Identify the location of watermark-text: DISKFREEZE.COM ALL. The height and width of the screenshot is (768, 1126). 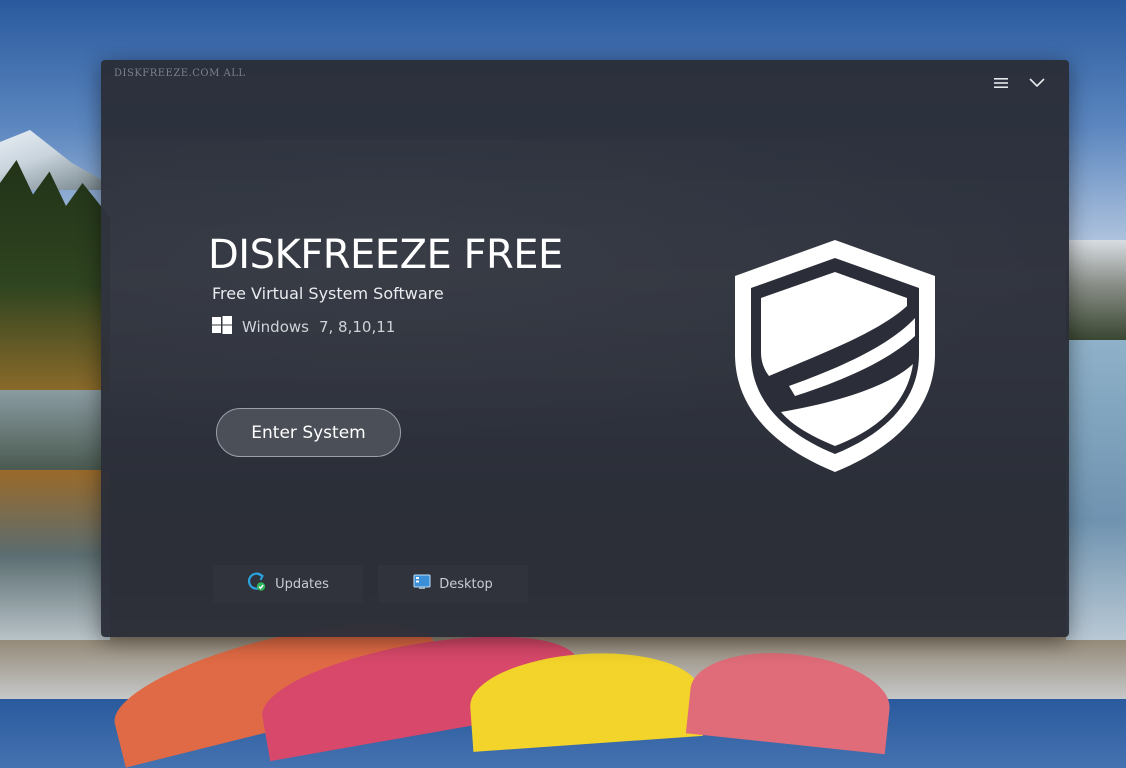
(180, 73).